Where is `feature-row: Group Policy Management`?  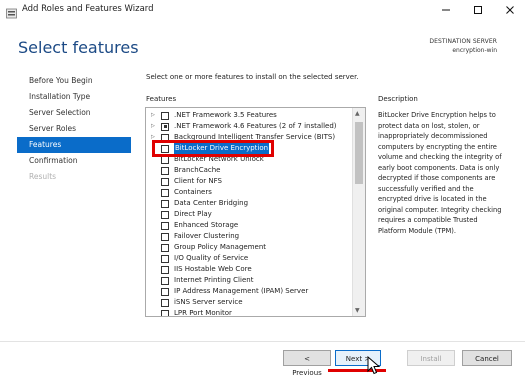 feature-row: Group Policy Management is located at coordinates (248, 247).